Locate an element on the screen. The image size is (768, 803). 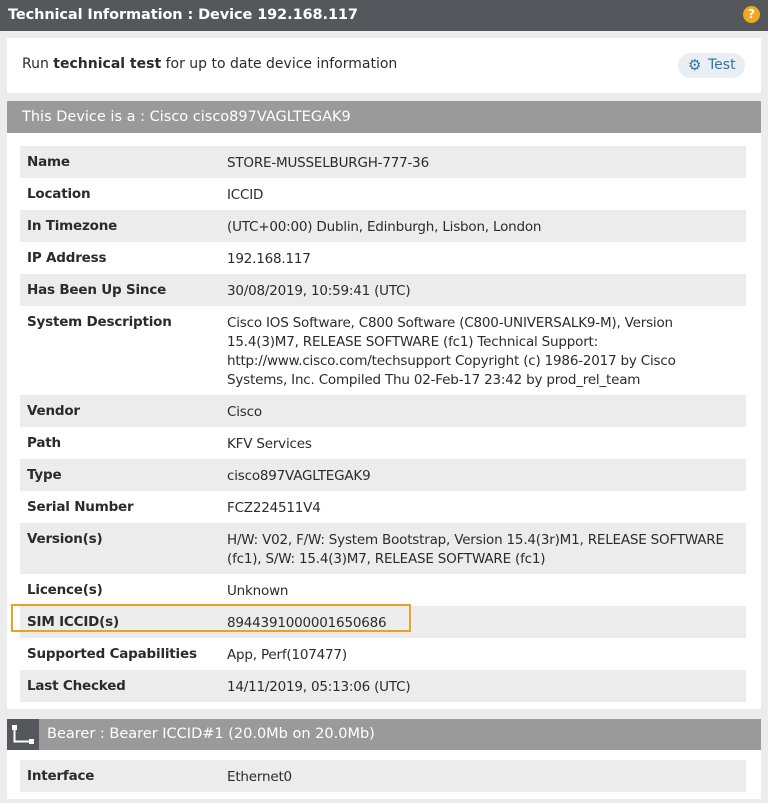
row-value: App, Perf(107477) is located at coordinates (287, 655).